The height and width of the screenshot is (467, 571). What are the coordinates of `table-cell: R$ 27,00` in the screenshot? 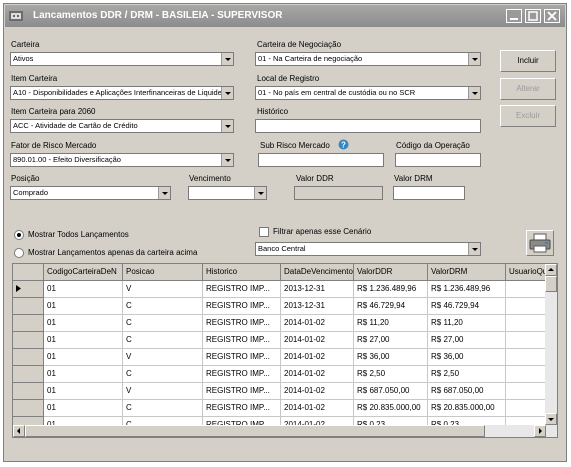 It's located at (467, 340).